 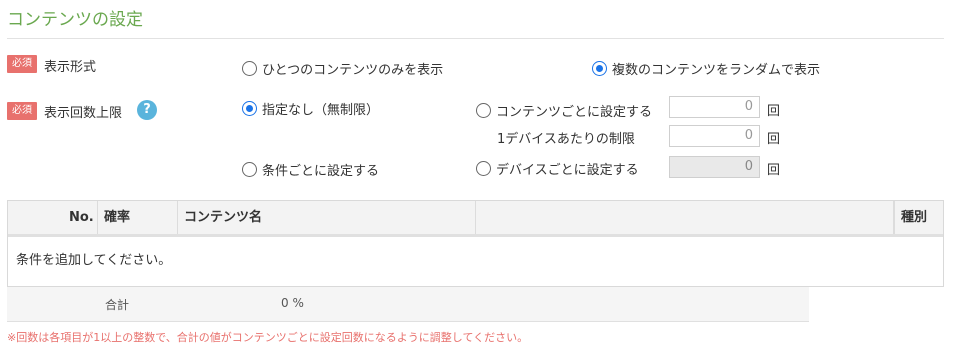 What do you see at coordinates (475, 261) in the screenshot?
I see `table-body: 条件を追加してください。` at bounding box center [475, 261].